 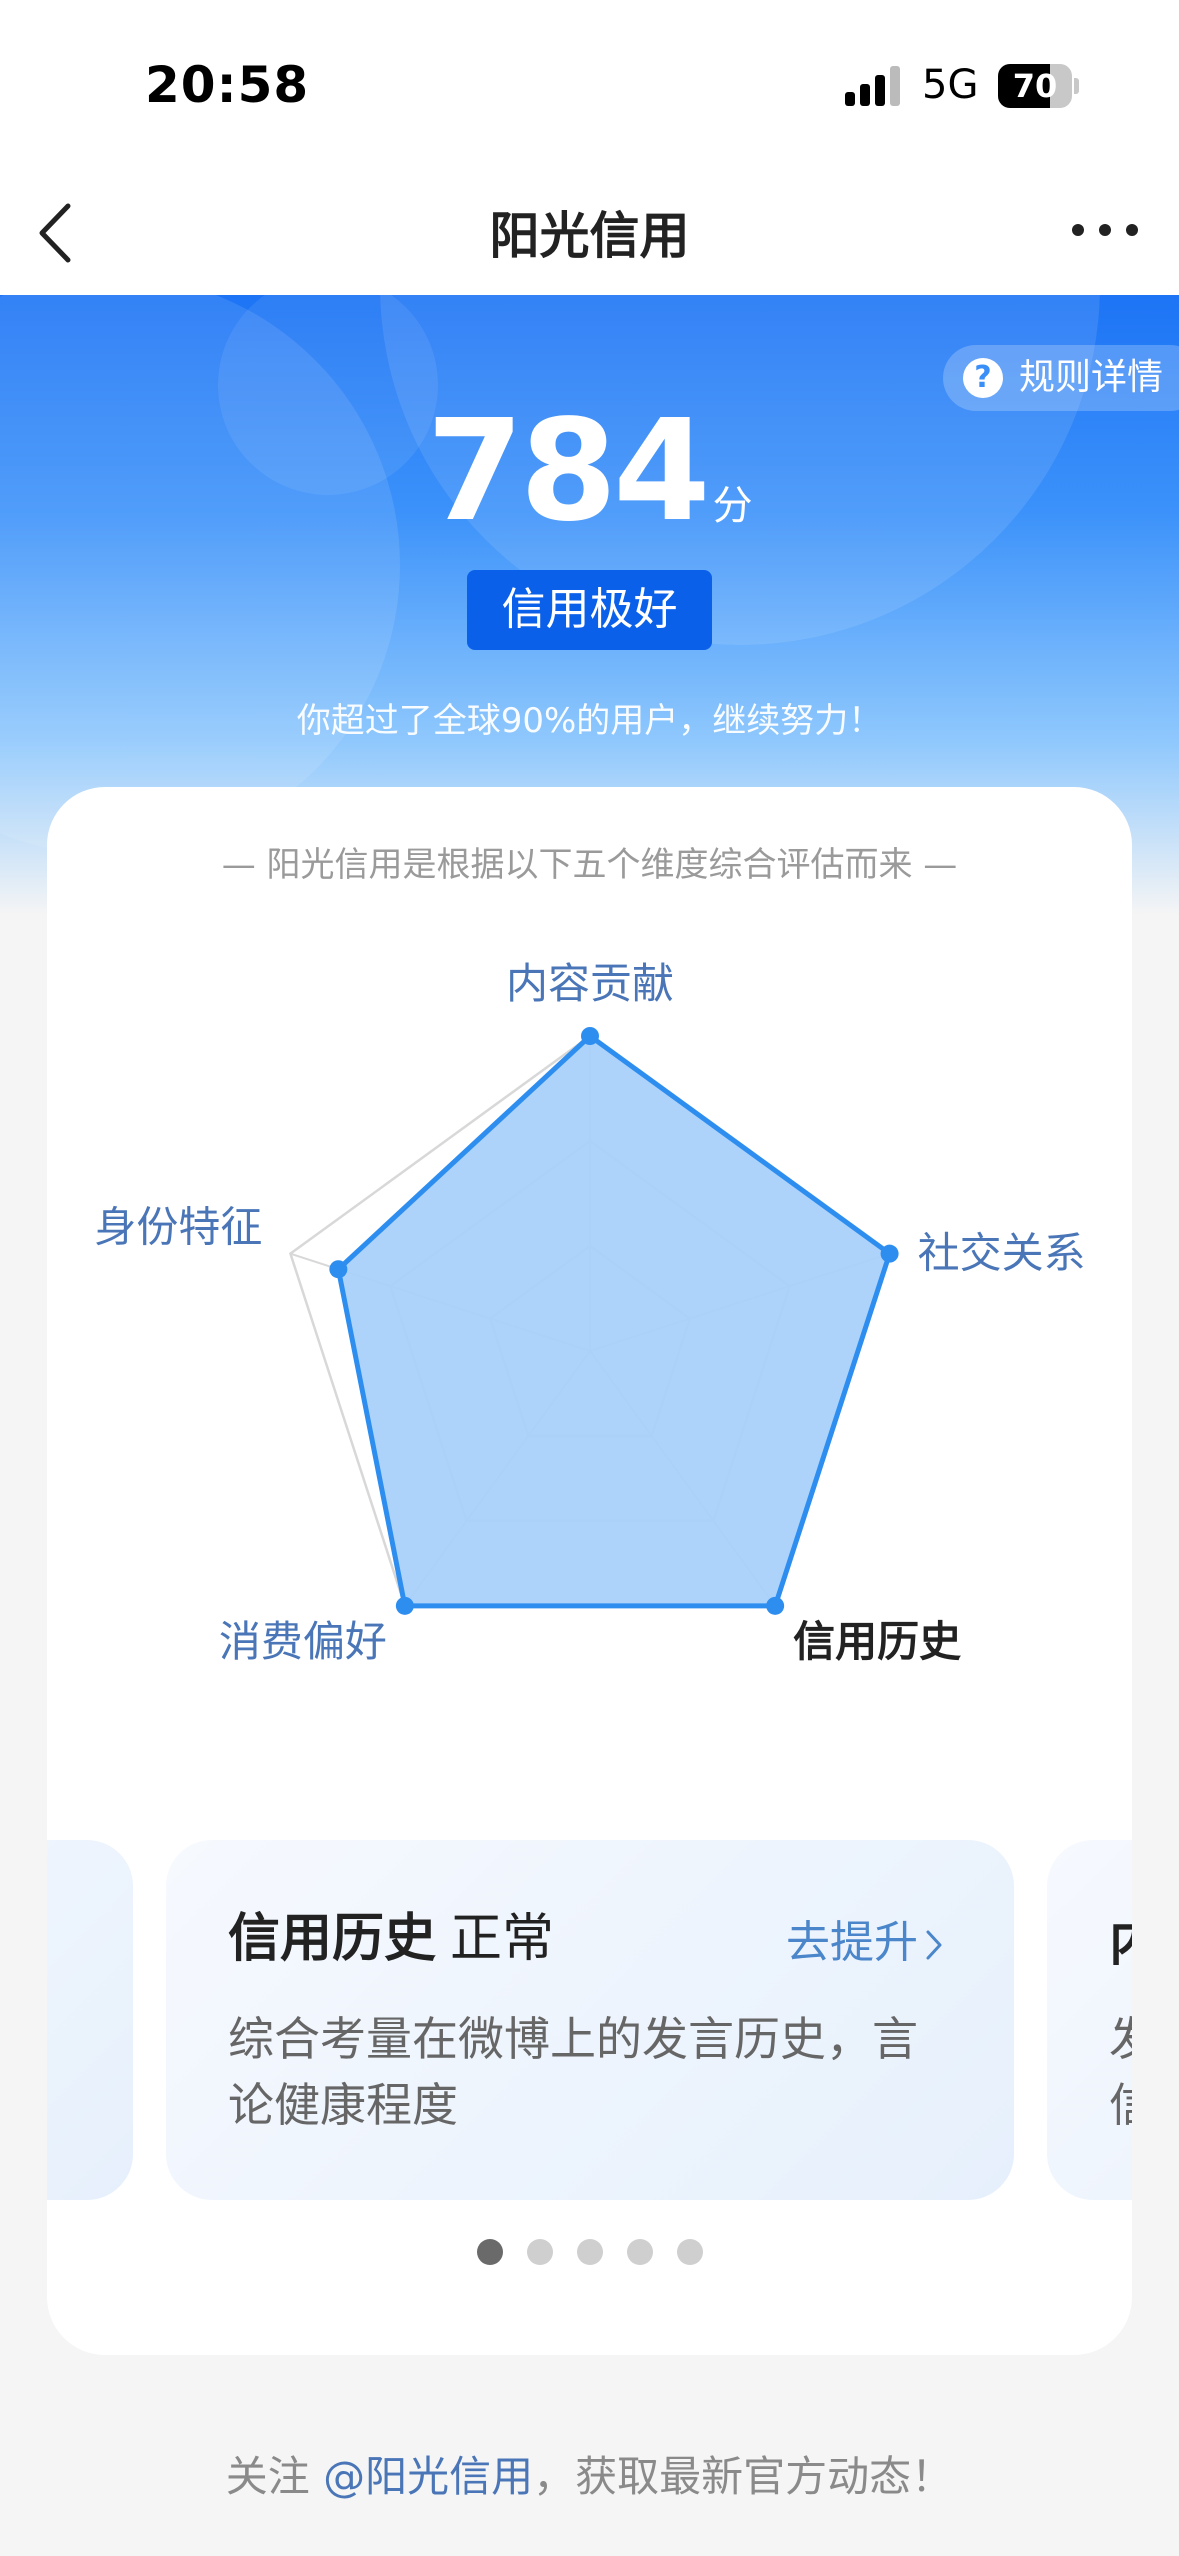 I want to click on nav-bar: 阳光信用, so click(x=589, y=232).